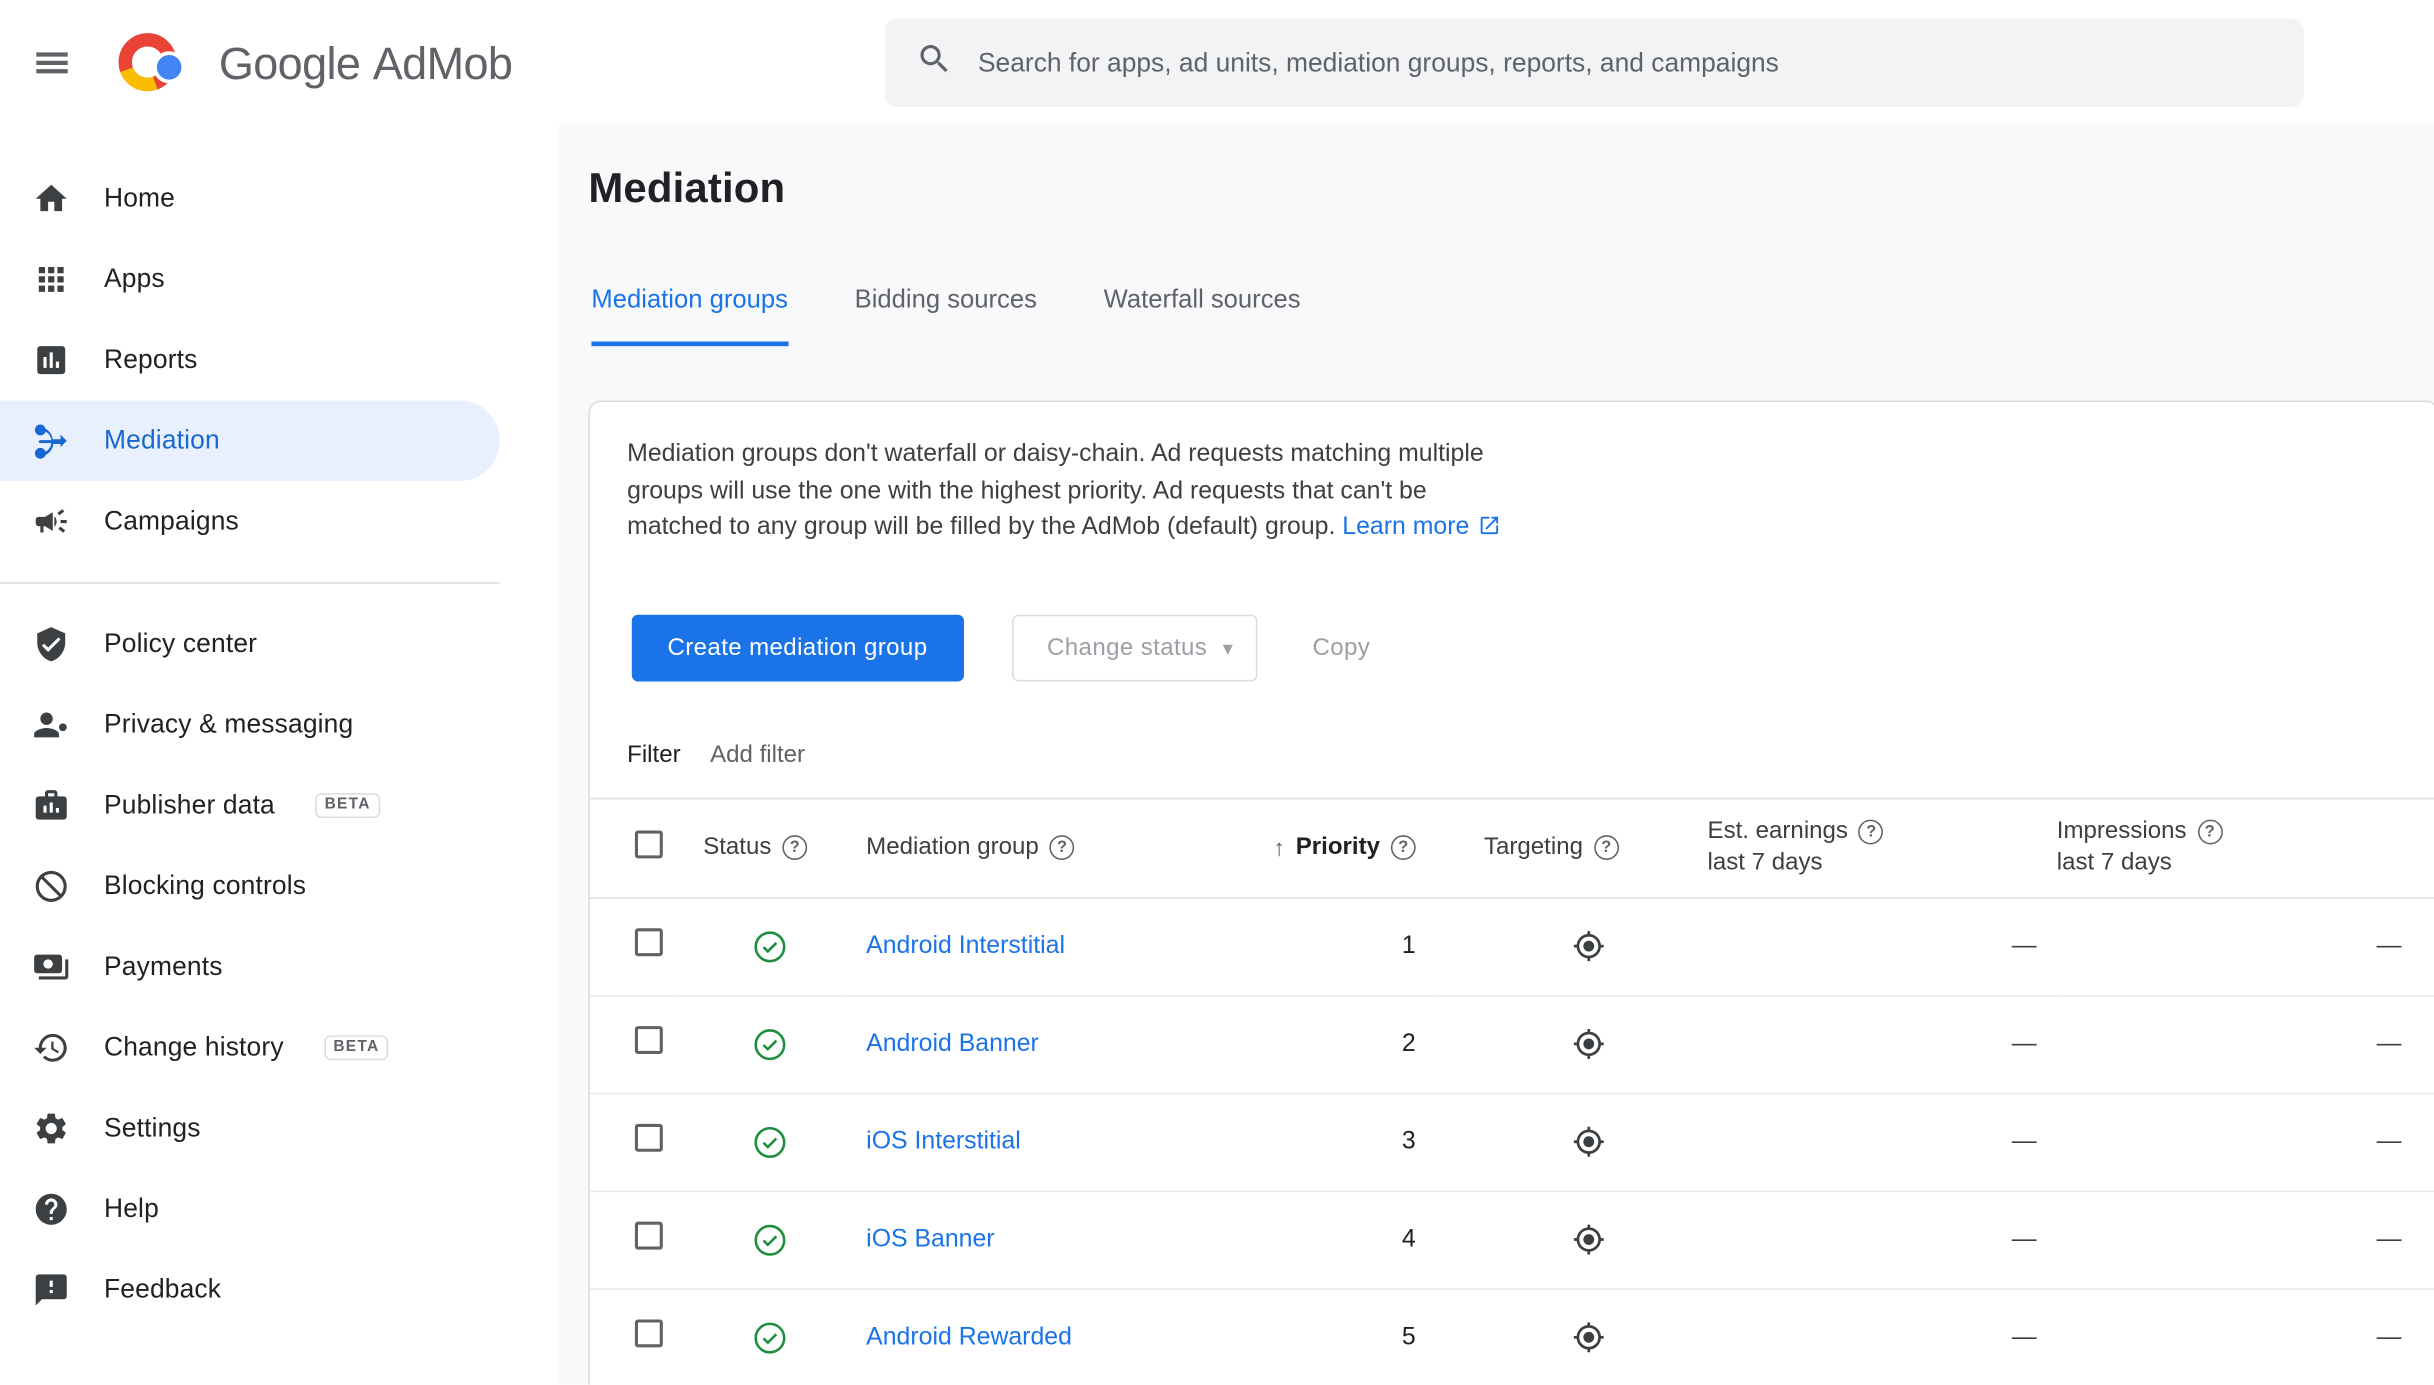 Image resolution: width=2434 pixels, height=1385 pixels. What do you see at coordinates (163, 966) in the screenshot?
I see `sidebar-item-label: Payments` at bounding box center [163, 966].